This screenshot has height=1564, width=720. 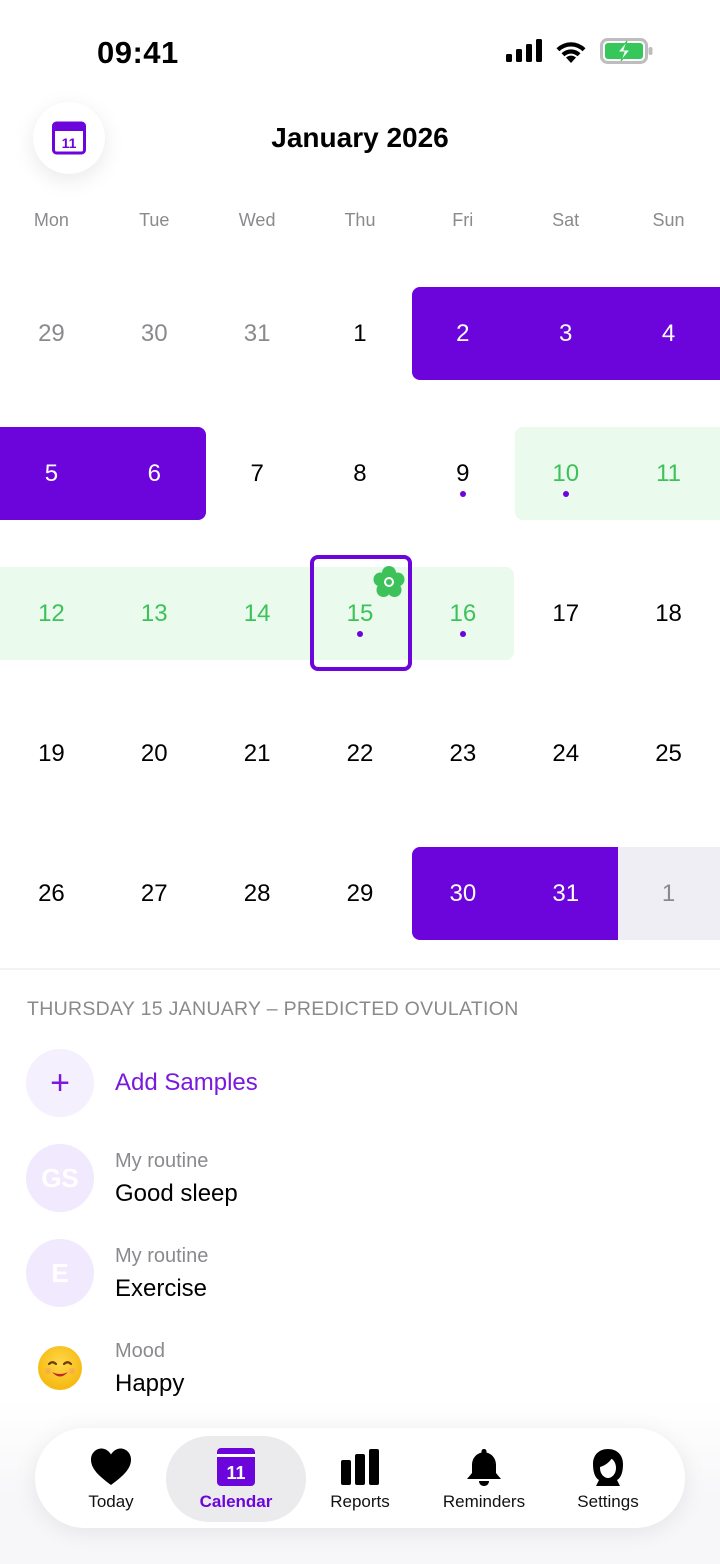 I want to click on calendar-day: 31, so click(x=257, y=334).